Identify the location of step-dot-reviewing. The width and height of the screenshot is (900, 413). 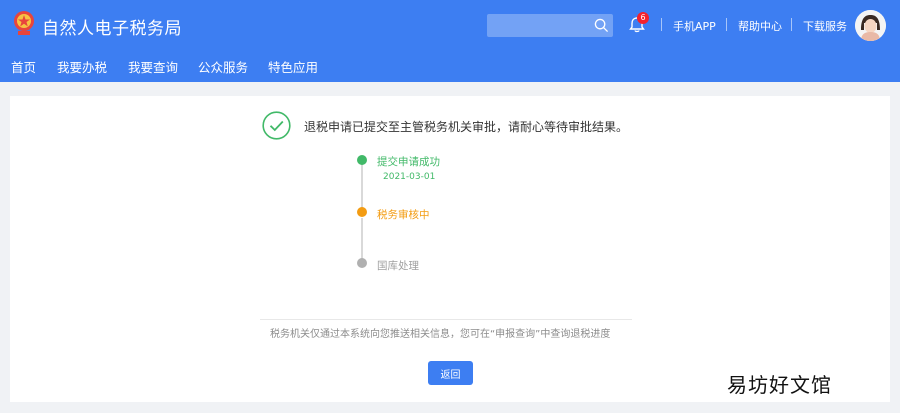
(362, 212).